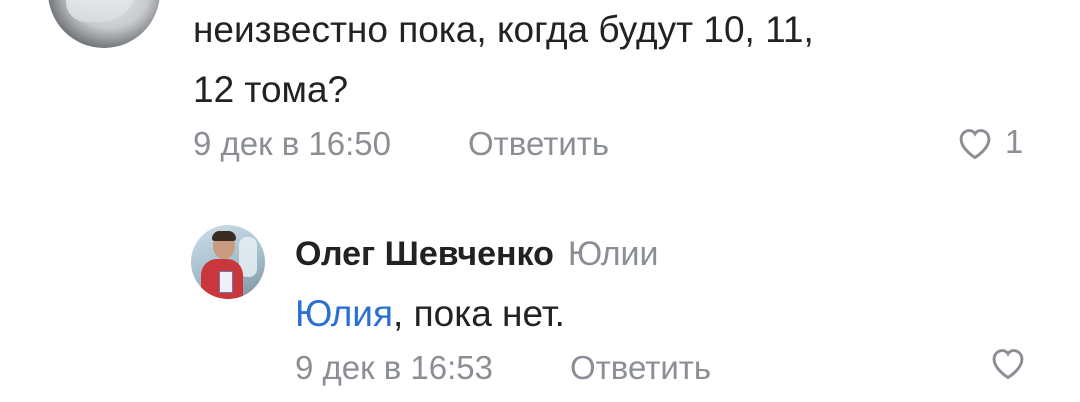 This screenshot has width=1080, height=402. I want to click on comment-timestamp: 9 дек в 16:50, so click(292, 143).